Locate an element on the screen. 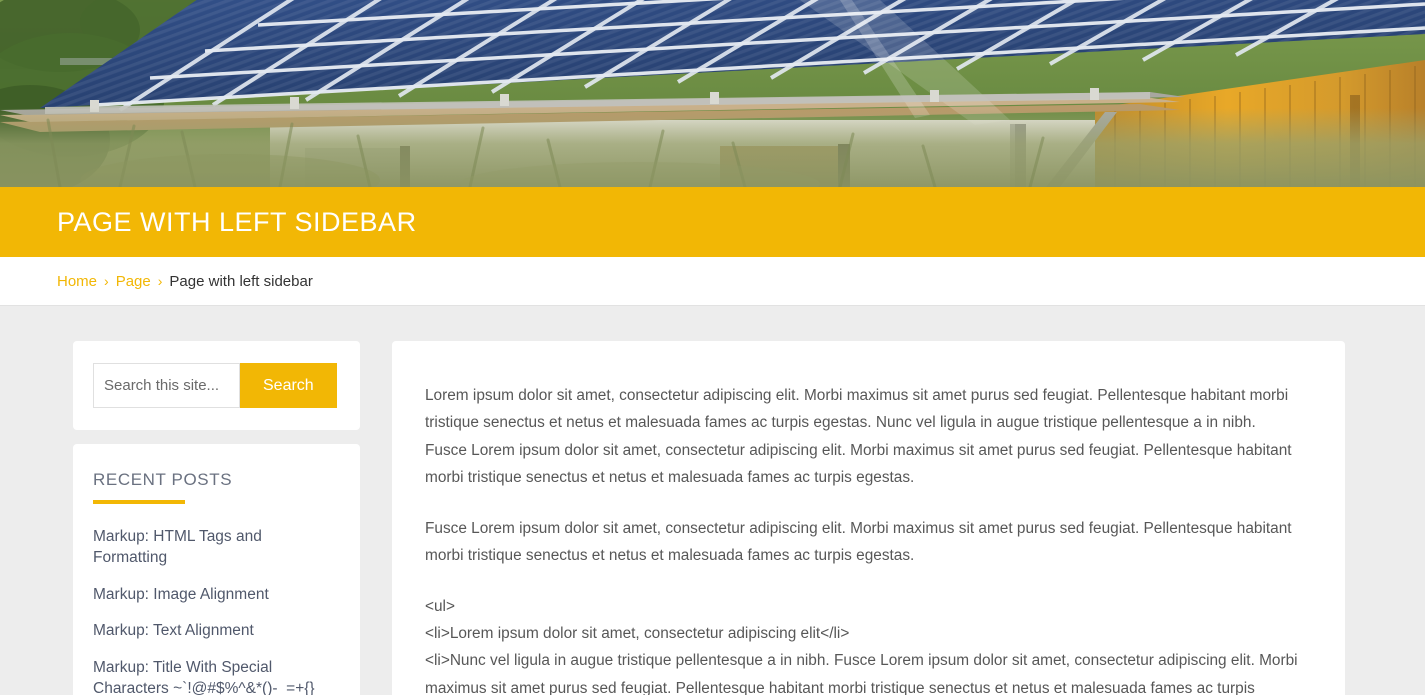  recent-post-link: Markup: Text Alignment is located at coordinates (216, 630).